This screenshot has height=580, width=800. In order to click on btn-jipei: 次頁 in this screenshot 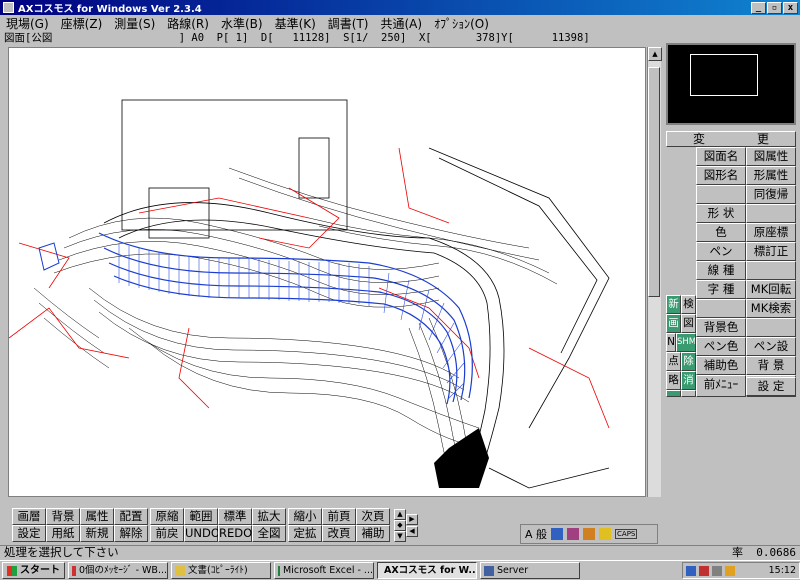, I will do `click(373, 516)`.